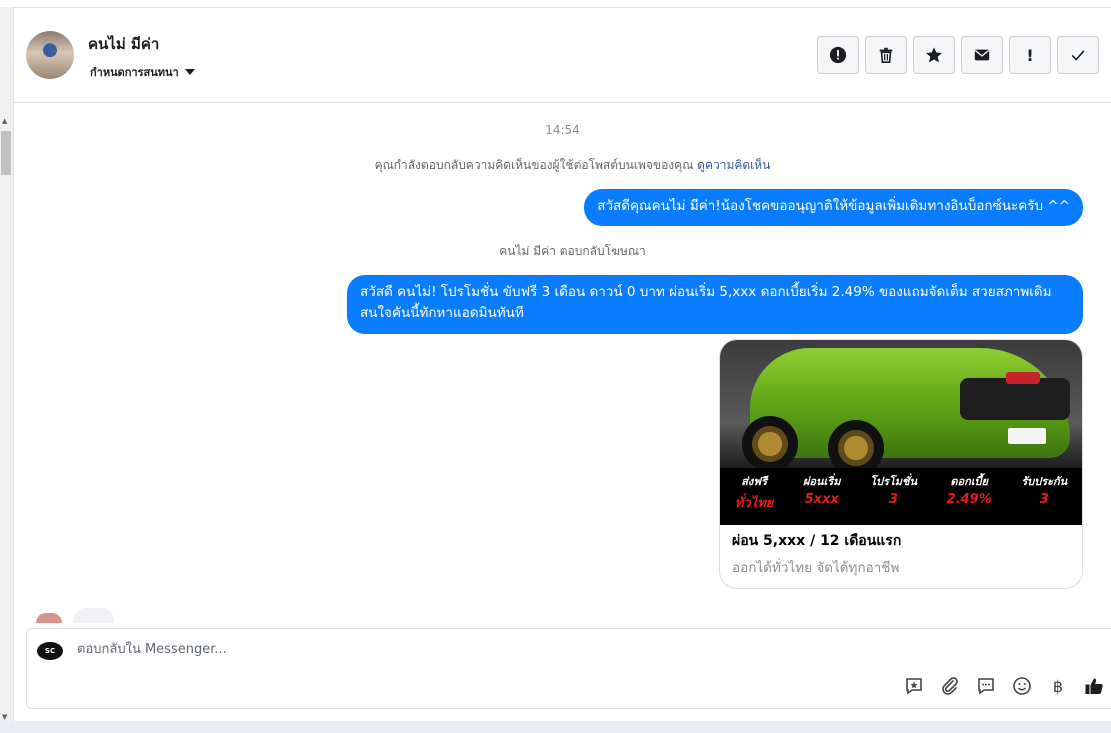 This screenshot has height=733, width=1111. What do you see at coordinates (189, 72) in the screenshot?
I see `caret-down-icon` at bounding box center [189, 72].